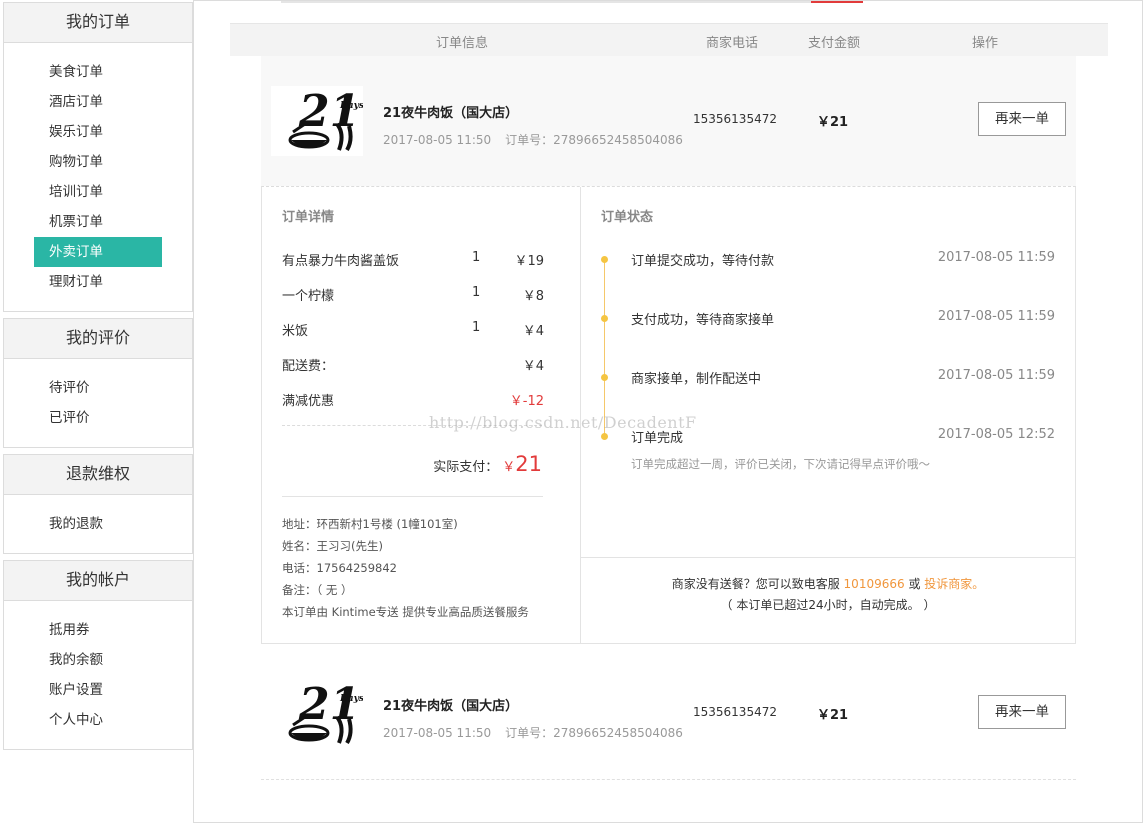 Image resolution: width=1143 pixels, height=827 pixels. Describe the element at coordinates (546, 2) in the screenshot. I see `tab-underline` at that location.